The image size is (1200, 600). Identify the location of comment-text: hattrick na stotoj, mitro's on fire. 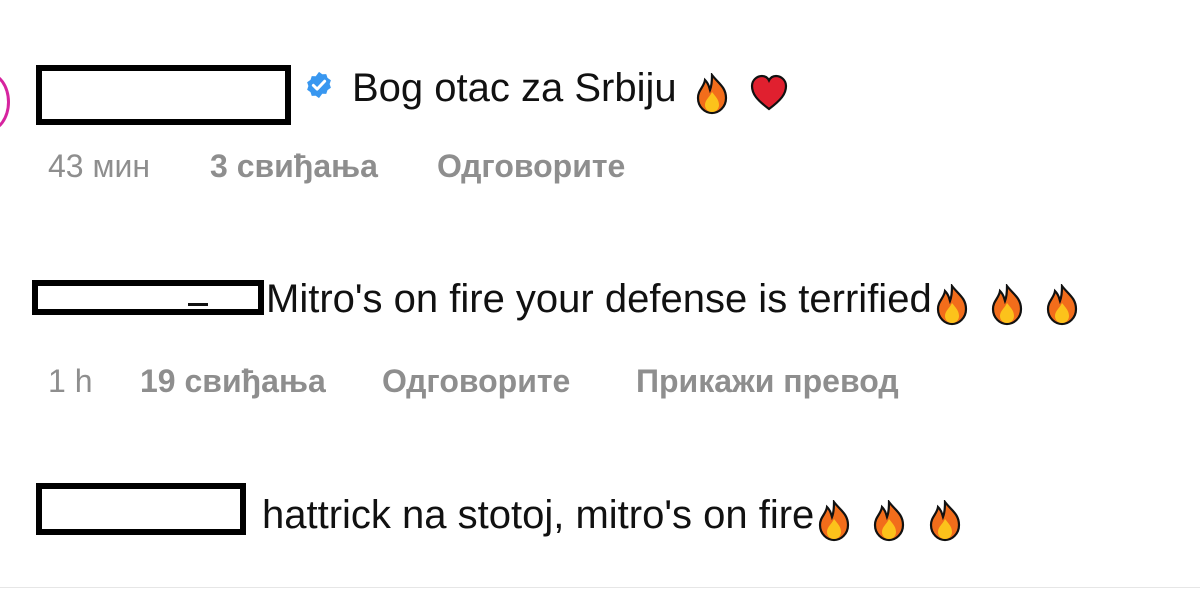
(613, 518).